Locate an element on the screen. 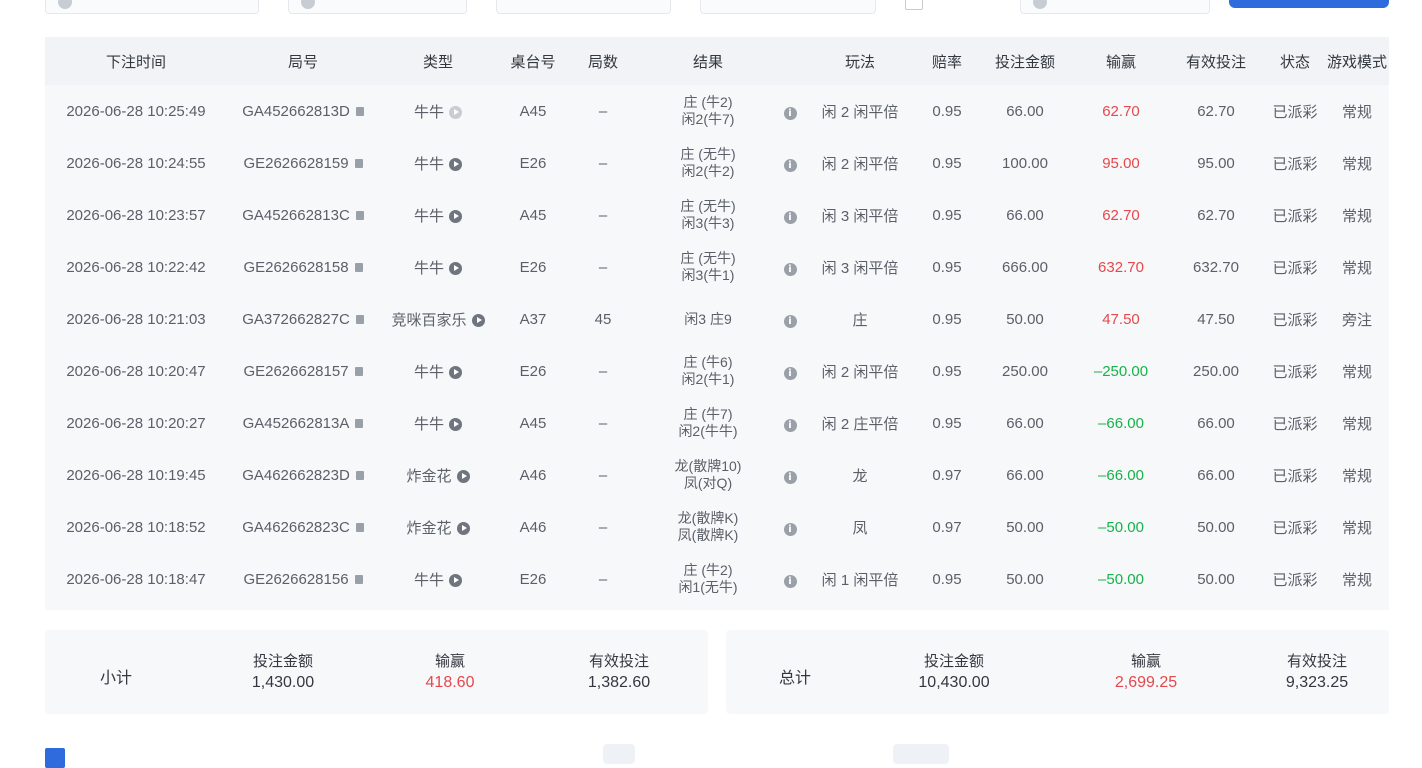 This screenshot has width=1422, height=768. bet-amount: 100.00 is located at coordinates (1025, 163).